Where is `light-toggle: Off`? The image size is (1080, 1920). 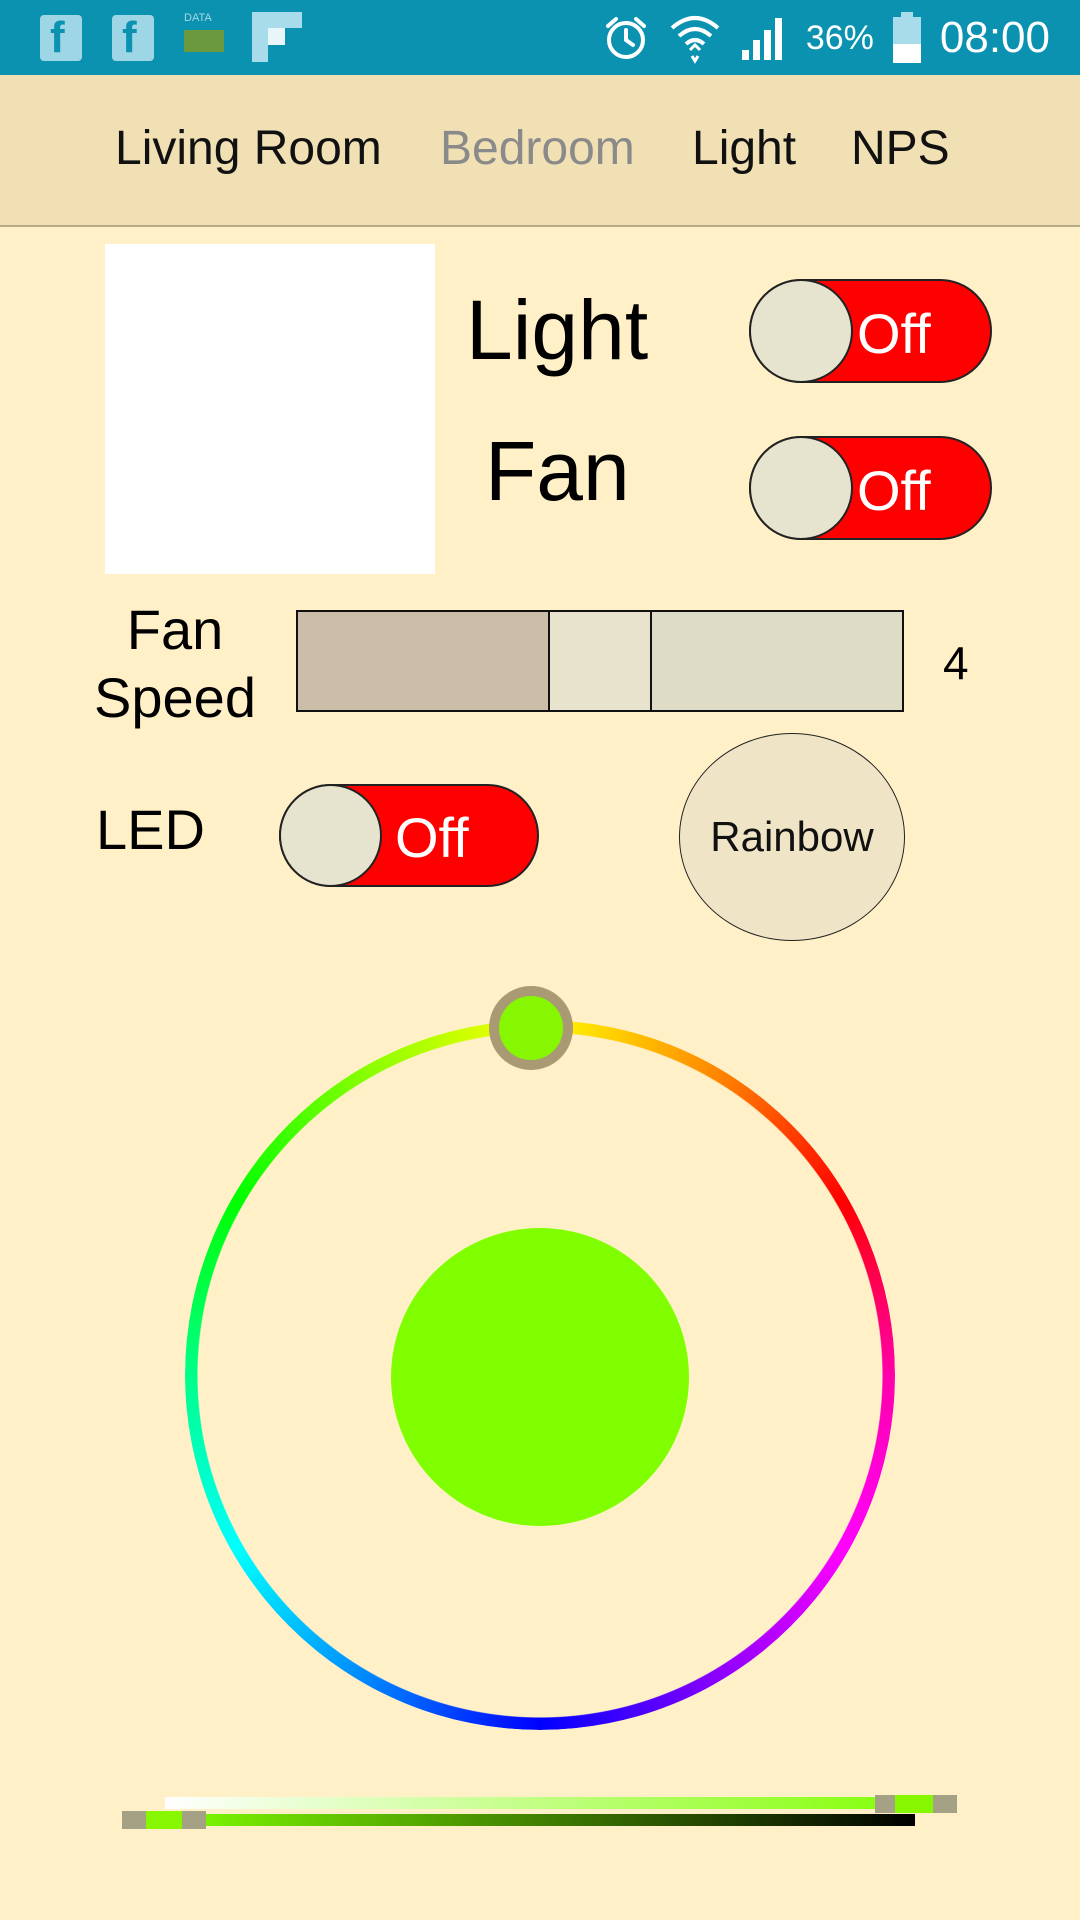 light-toggle: Off is located at coordinates (870, 331).